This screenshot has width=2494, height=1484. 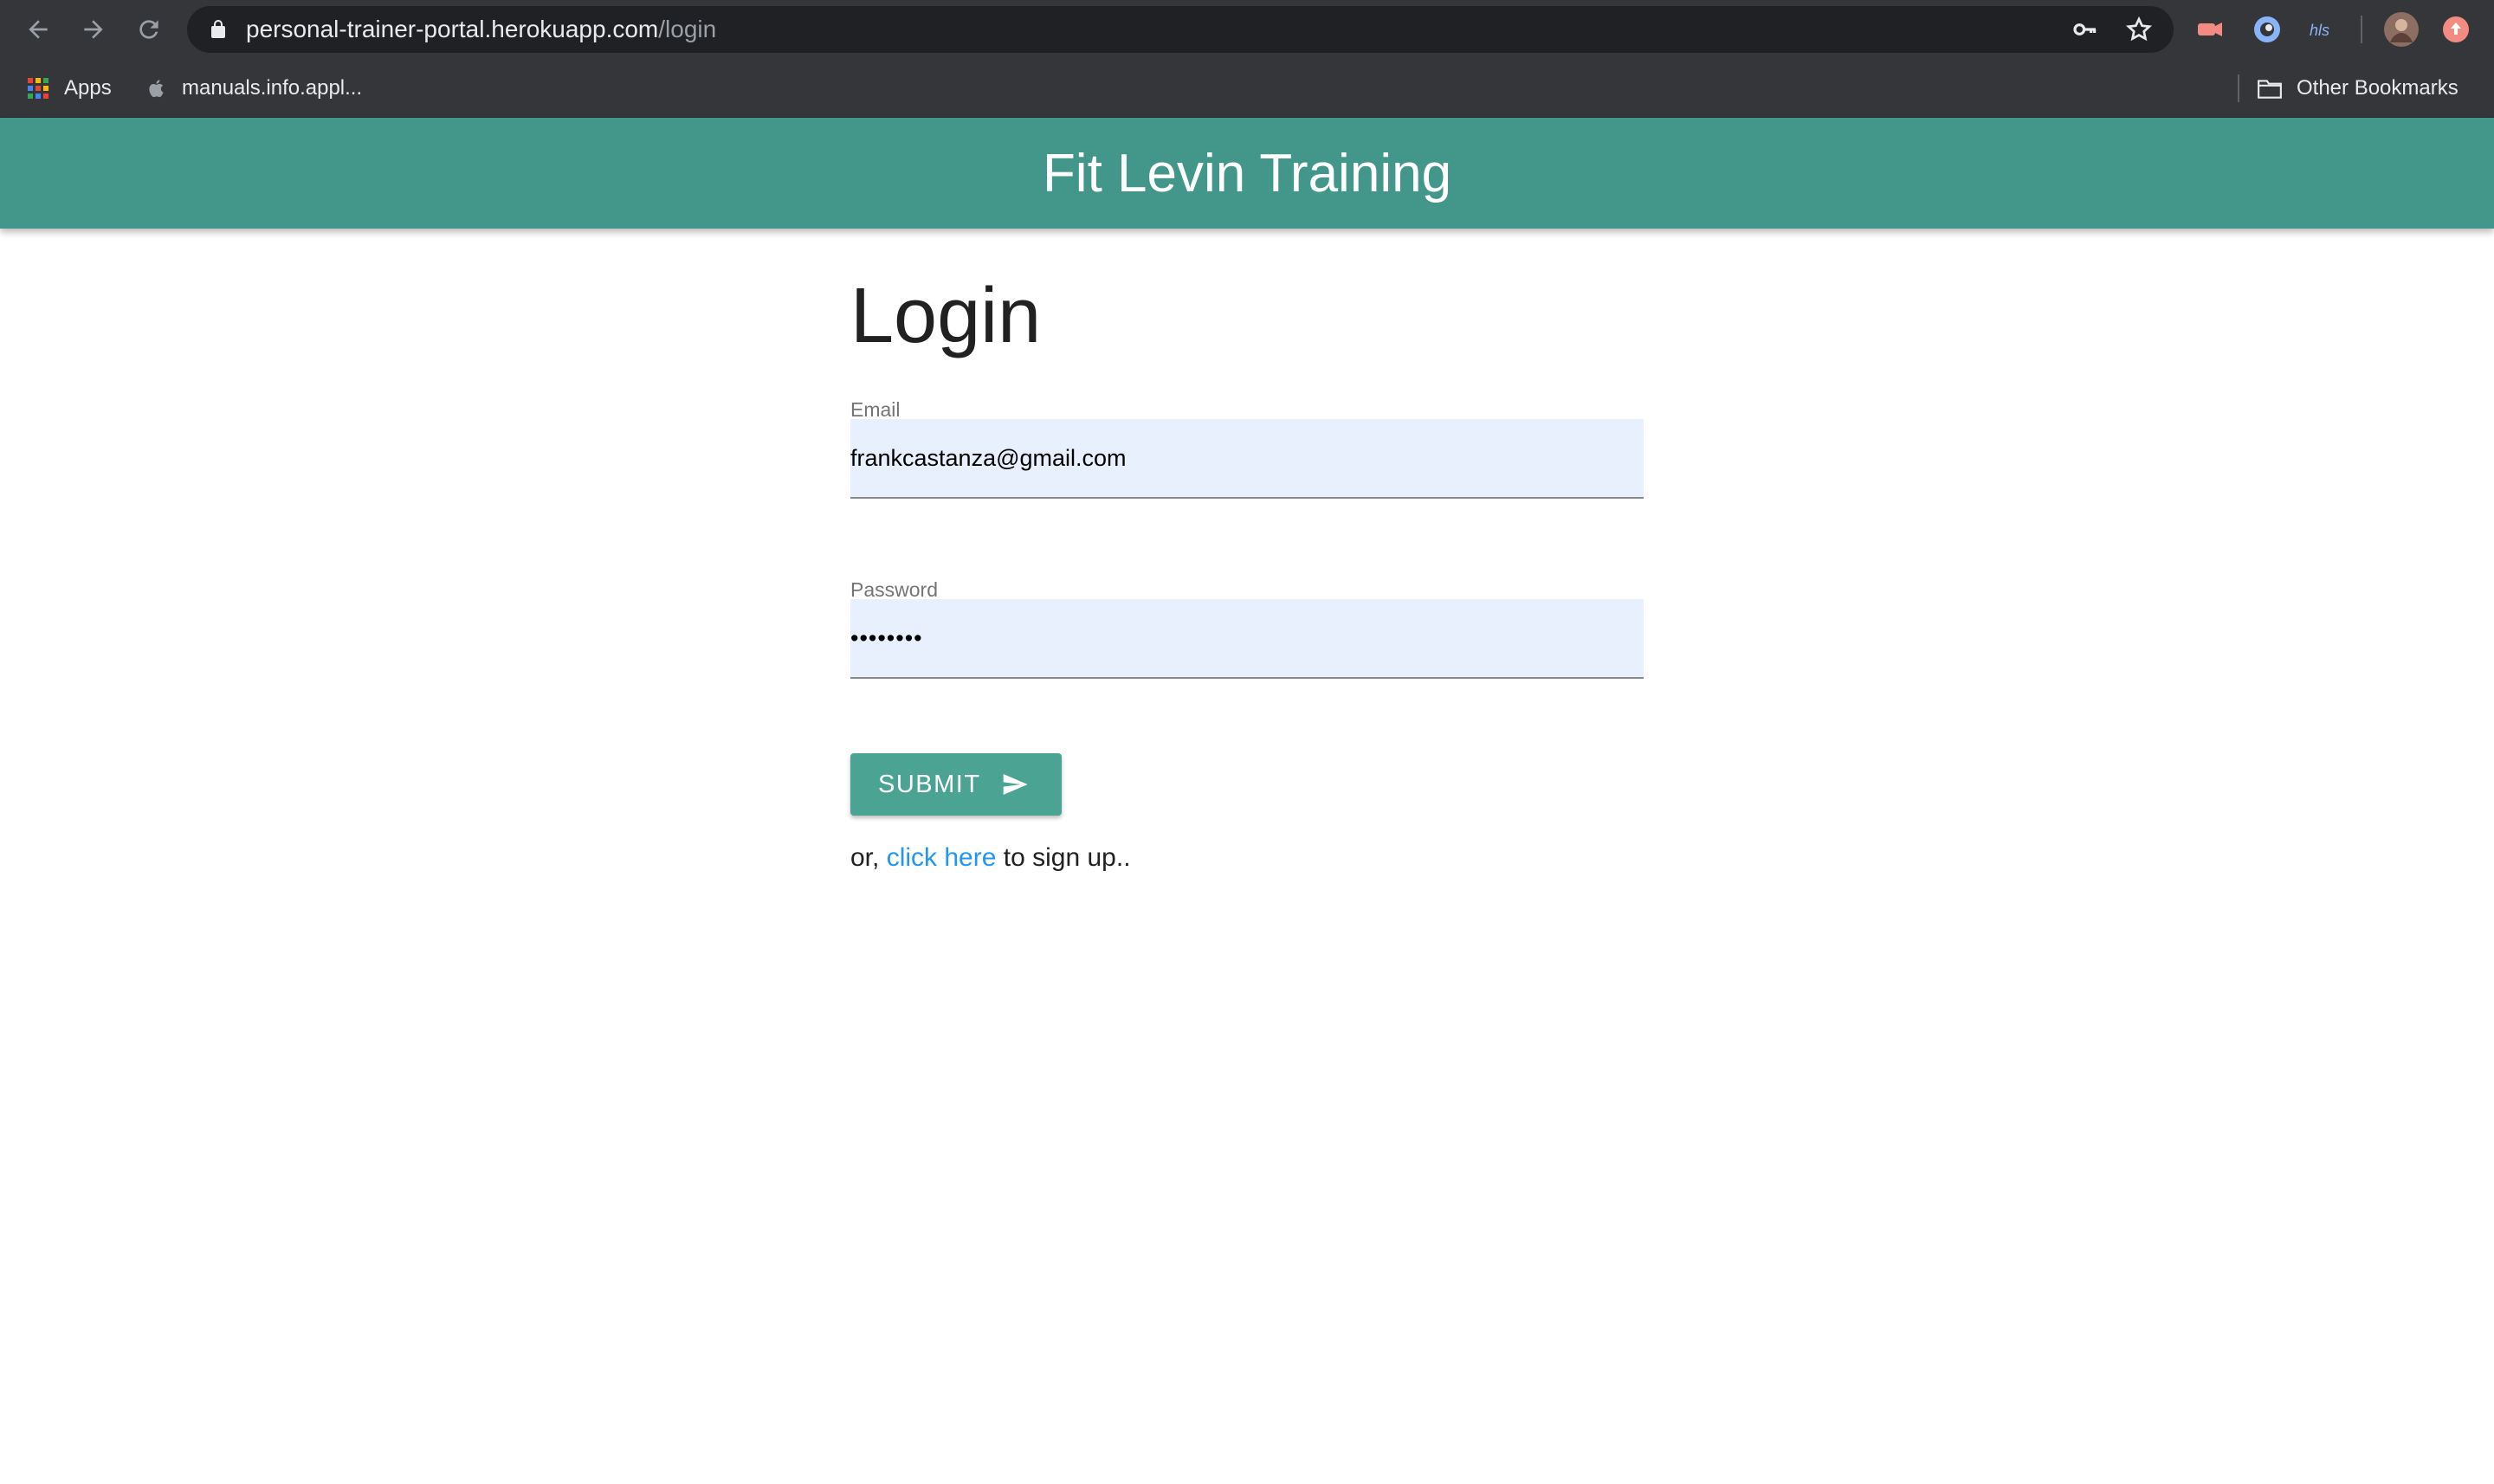 I want to click on email-label: Email, so click(x=875, y=409).